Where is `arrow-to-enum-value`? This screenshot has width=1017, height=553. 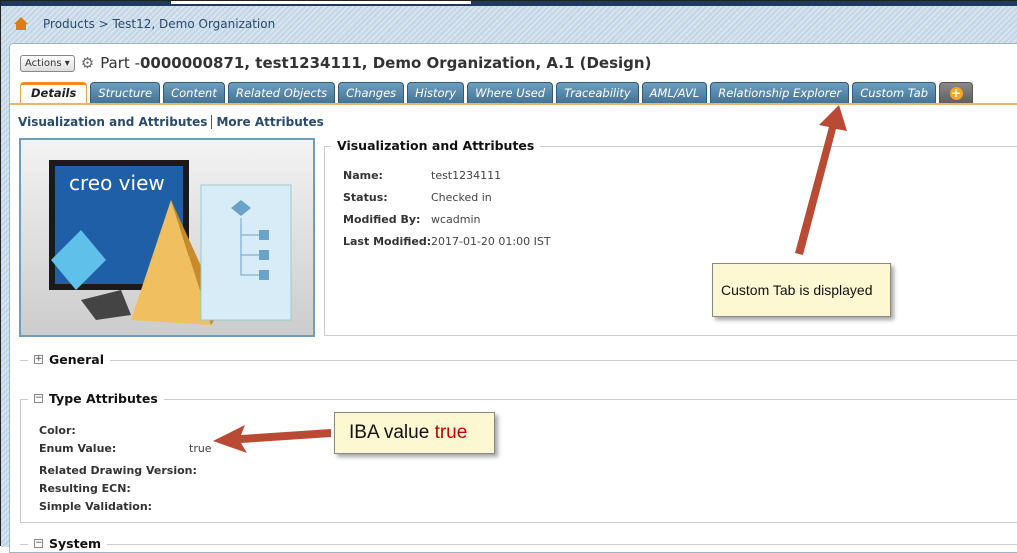 arrow-to-enum-value is located at coordinates (272, 439).